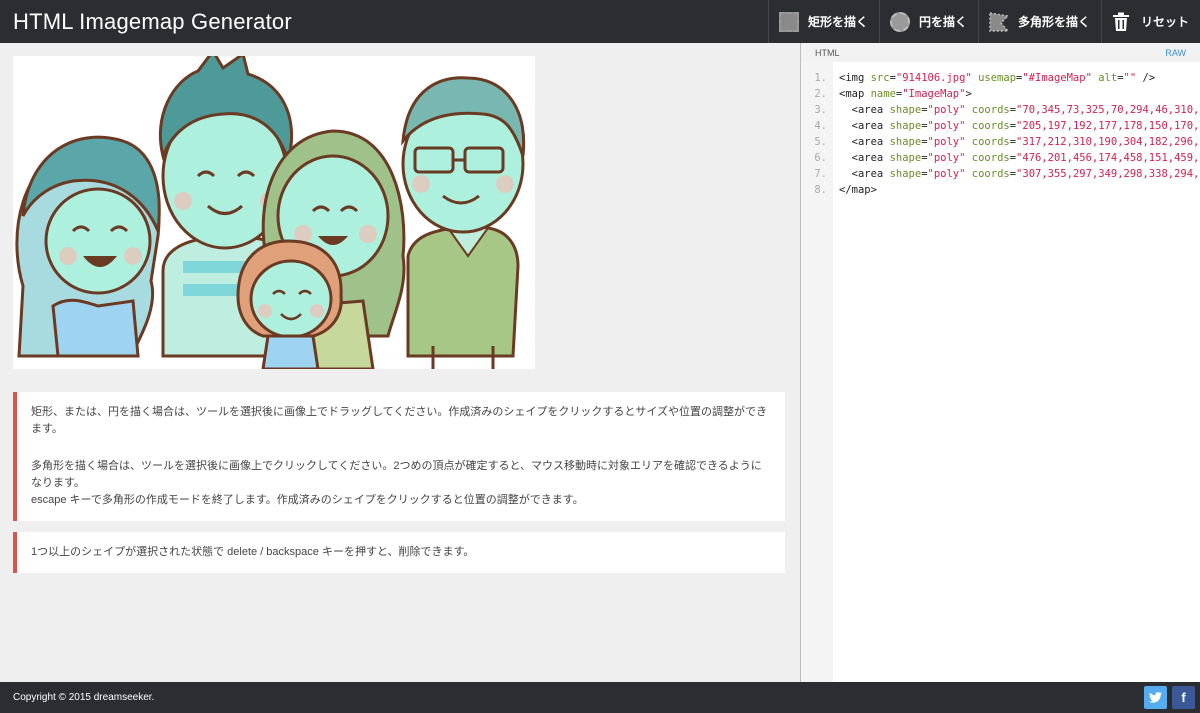 The height and width of the screenshot is (713, 1200). I want to click on tab-html: HTML, so click(827, 53).